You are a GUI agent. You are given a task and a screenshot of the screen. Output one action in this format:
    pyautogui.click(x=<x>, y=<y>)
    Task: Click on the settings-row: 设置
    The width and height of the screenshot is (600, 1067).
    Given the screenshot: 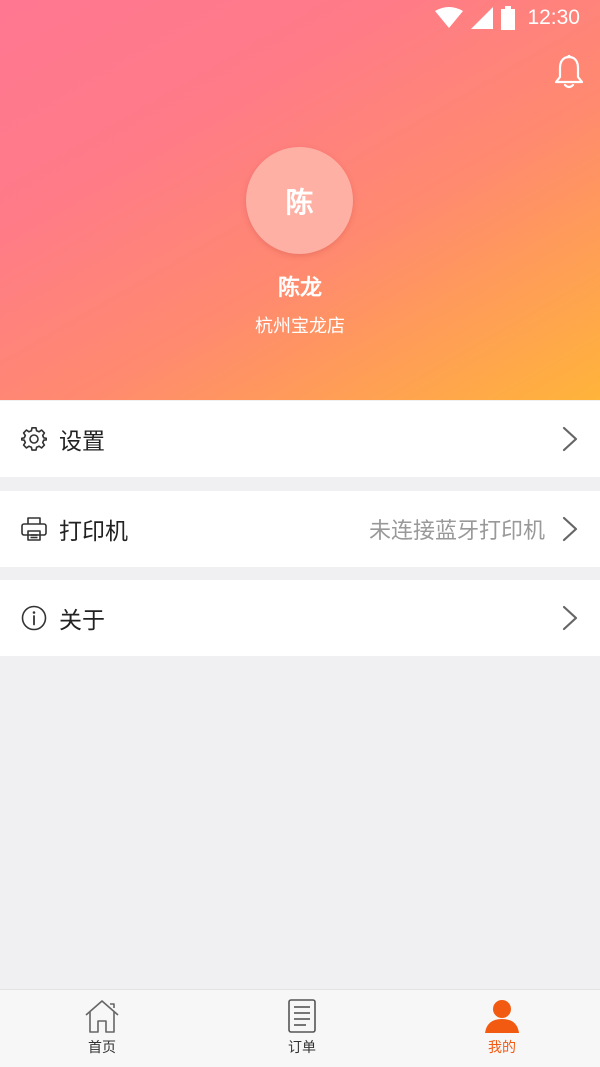 What is the action you would take?
    pyautogui.click(x=300, y=439)
    